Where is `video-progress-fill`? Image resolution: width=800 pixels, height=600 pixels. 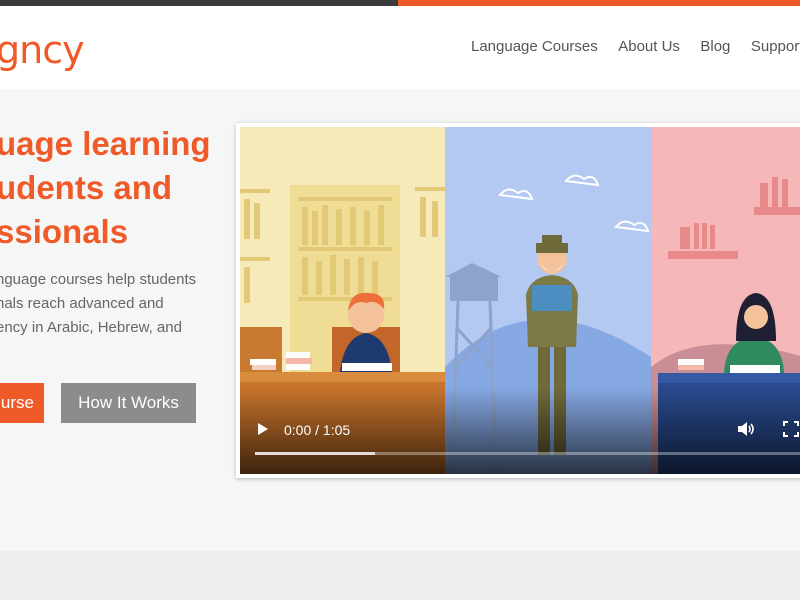
video-progress-fill is located at coordinates (315, 453).